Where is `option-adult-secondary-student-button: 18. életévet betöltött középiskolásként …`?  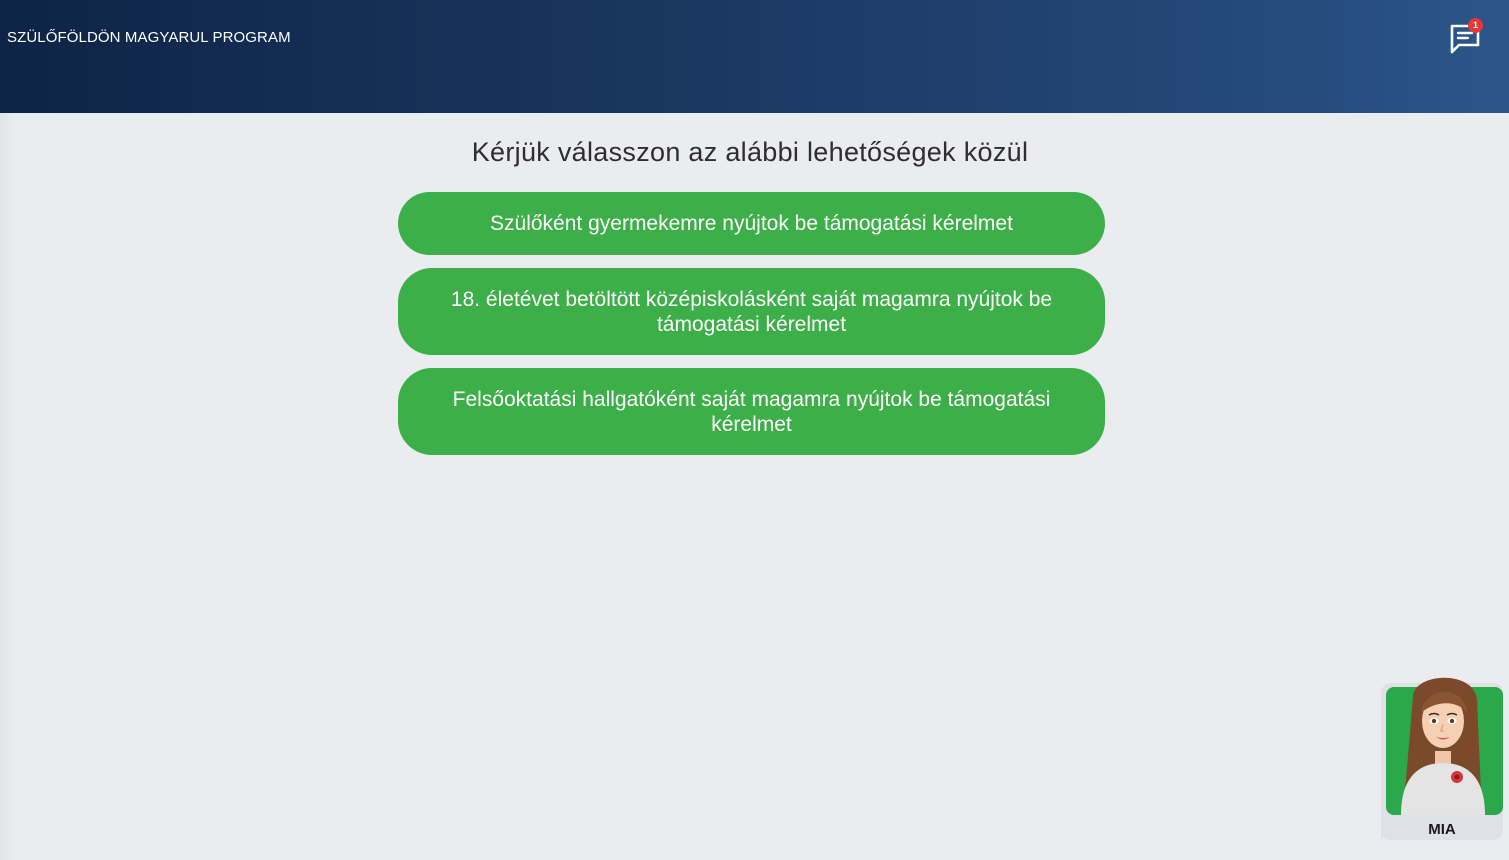
option-adult-secondary-student-button: 18. életévet betöltött középiskolásként … is located at coordinates (751, 311).